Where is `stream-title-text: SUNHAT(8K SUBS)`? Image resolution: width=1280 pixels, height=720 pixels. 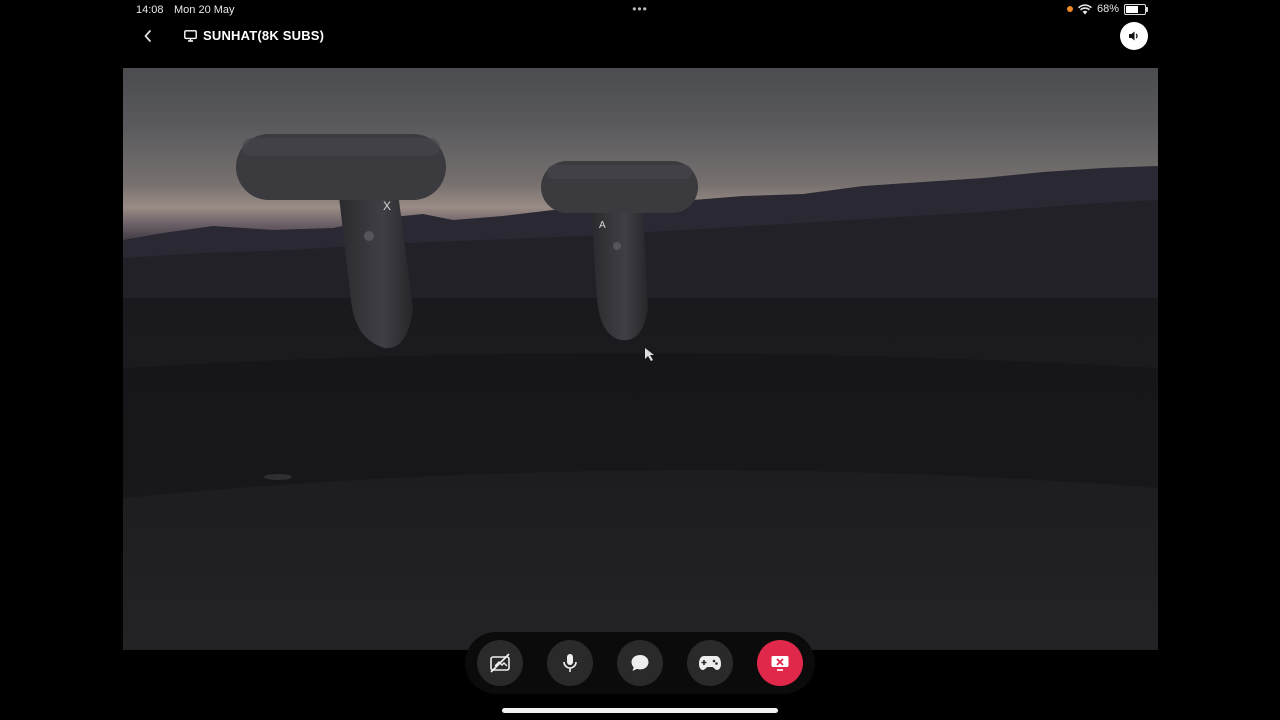 stream-title-text: SUNHAT(8K SUBS) is located at coordinates (264, 35).